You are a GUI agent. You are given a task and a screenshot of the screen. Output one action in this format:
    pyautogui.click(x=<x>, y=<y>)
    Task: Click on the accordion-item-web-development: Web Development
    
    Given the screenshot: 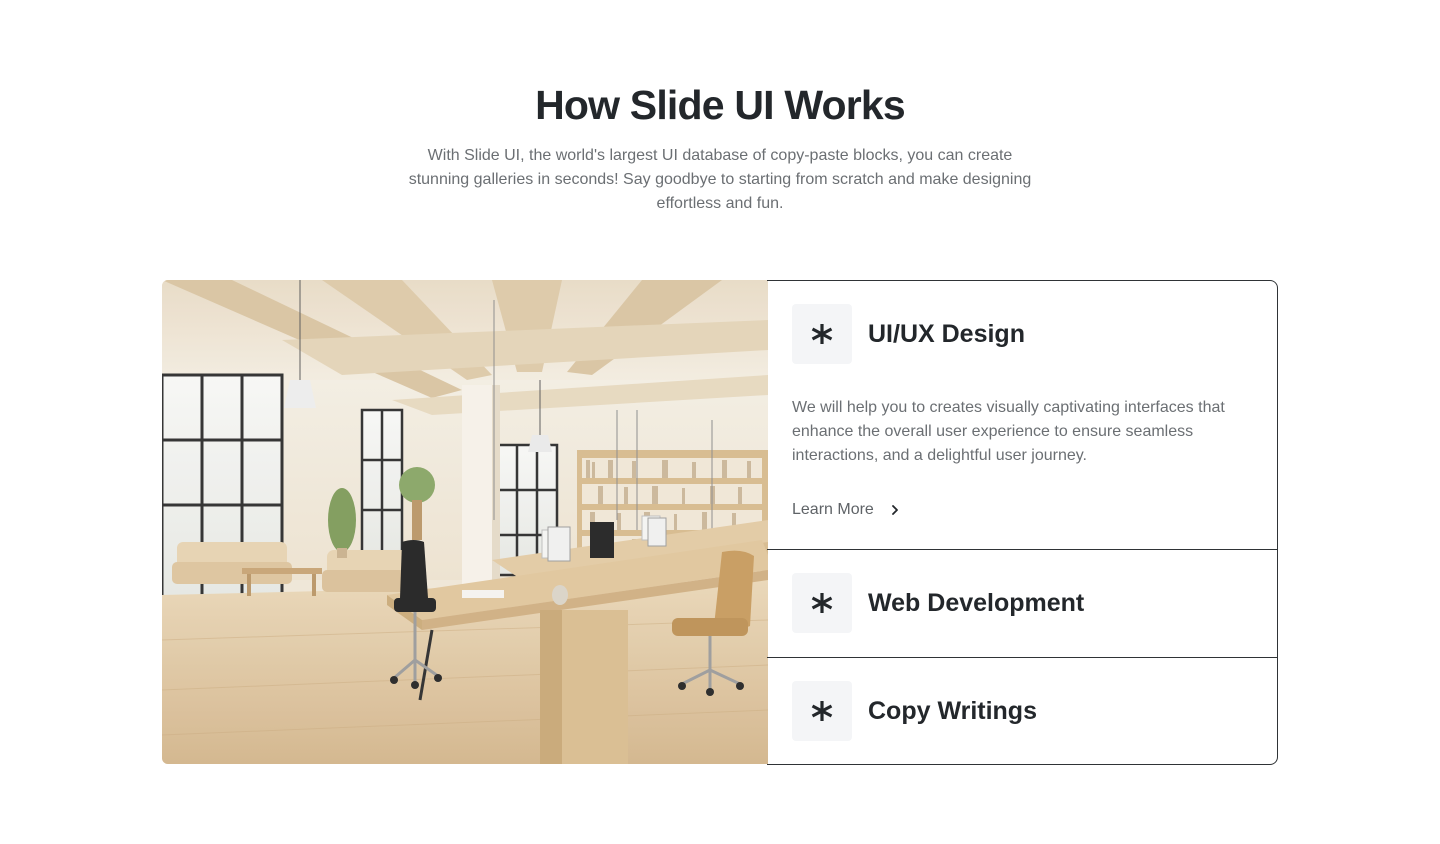 What is the action you would take?
    pyautogui.click(x=1022, y=604)
    